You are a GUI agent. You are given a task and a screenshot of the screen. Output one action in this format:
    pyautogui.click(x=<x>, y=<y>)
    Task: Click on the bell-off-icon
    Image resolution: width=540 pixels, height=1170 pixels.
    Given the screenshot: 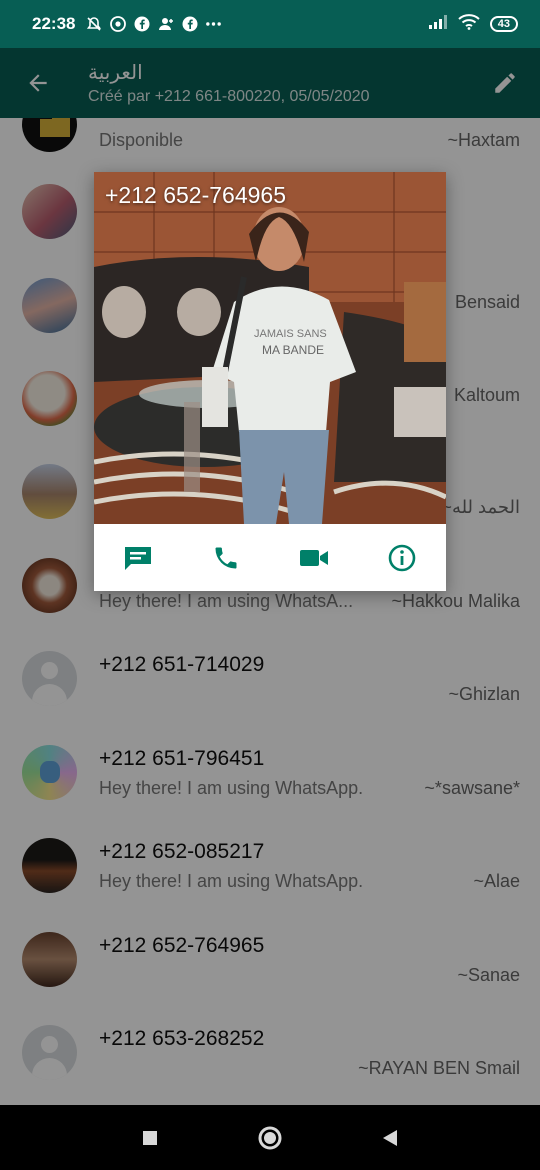 What is the action you would take?
    pyautogui.click(x=93, y=24)
    